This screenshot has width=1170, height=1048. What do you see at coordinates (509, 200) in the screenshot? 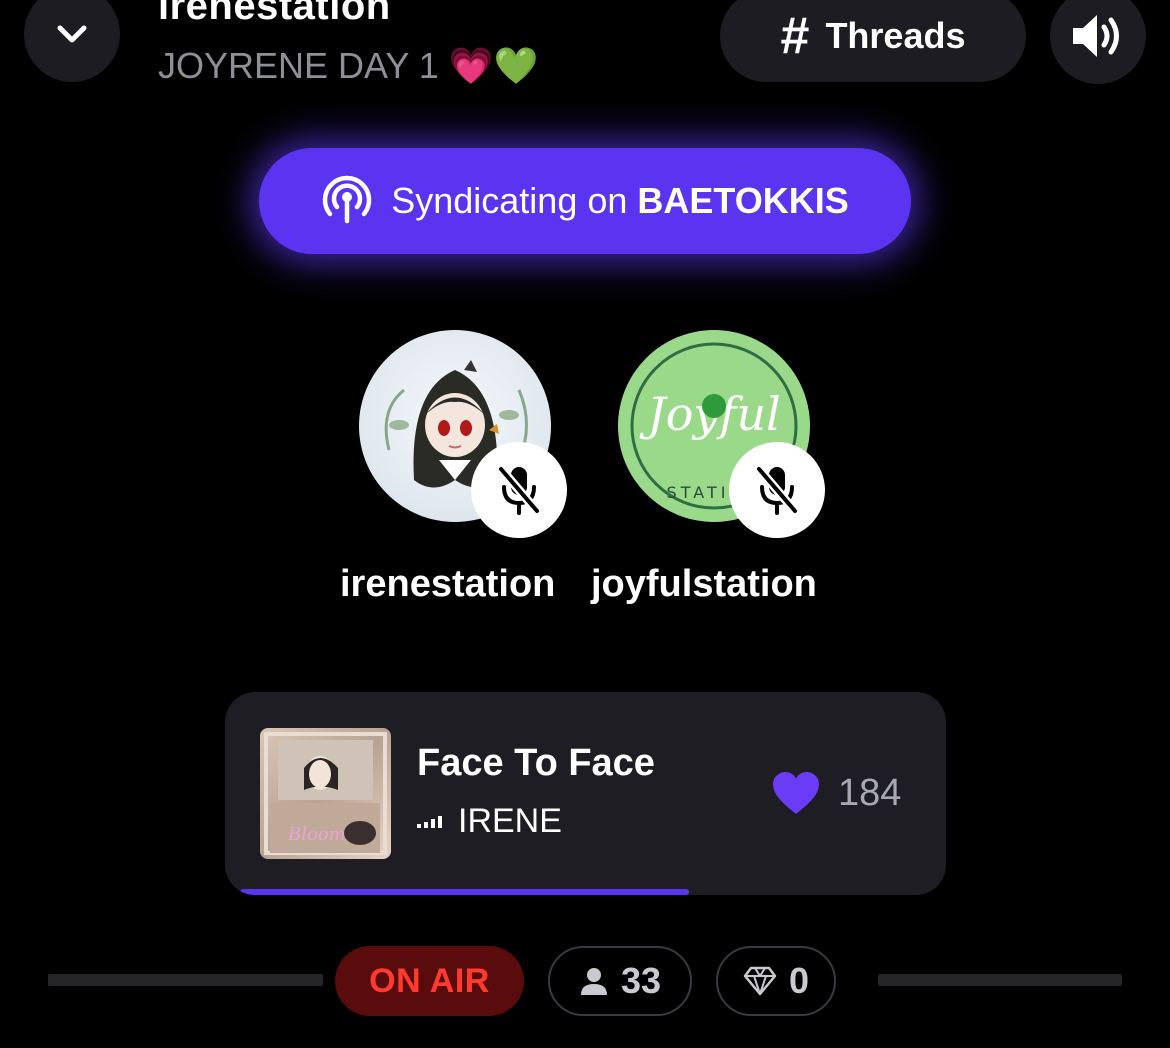
I see `syndicating-prefix: Syndicating on` at bounding box center [509, 200].